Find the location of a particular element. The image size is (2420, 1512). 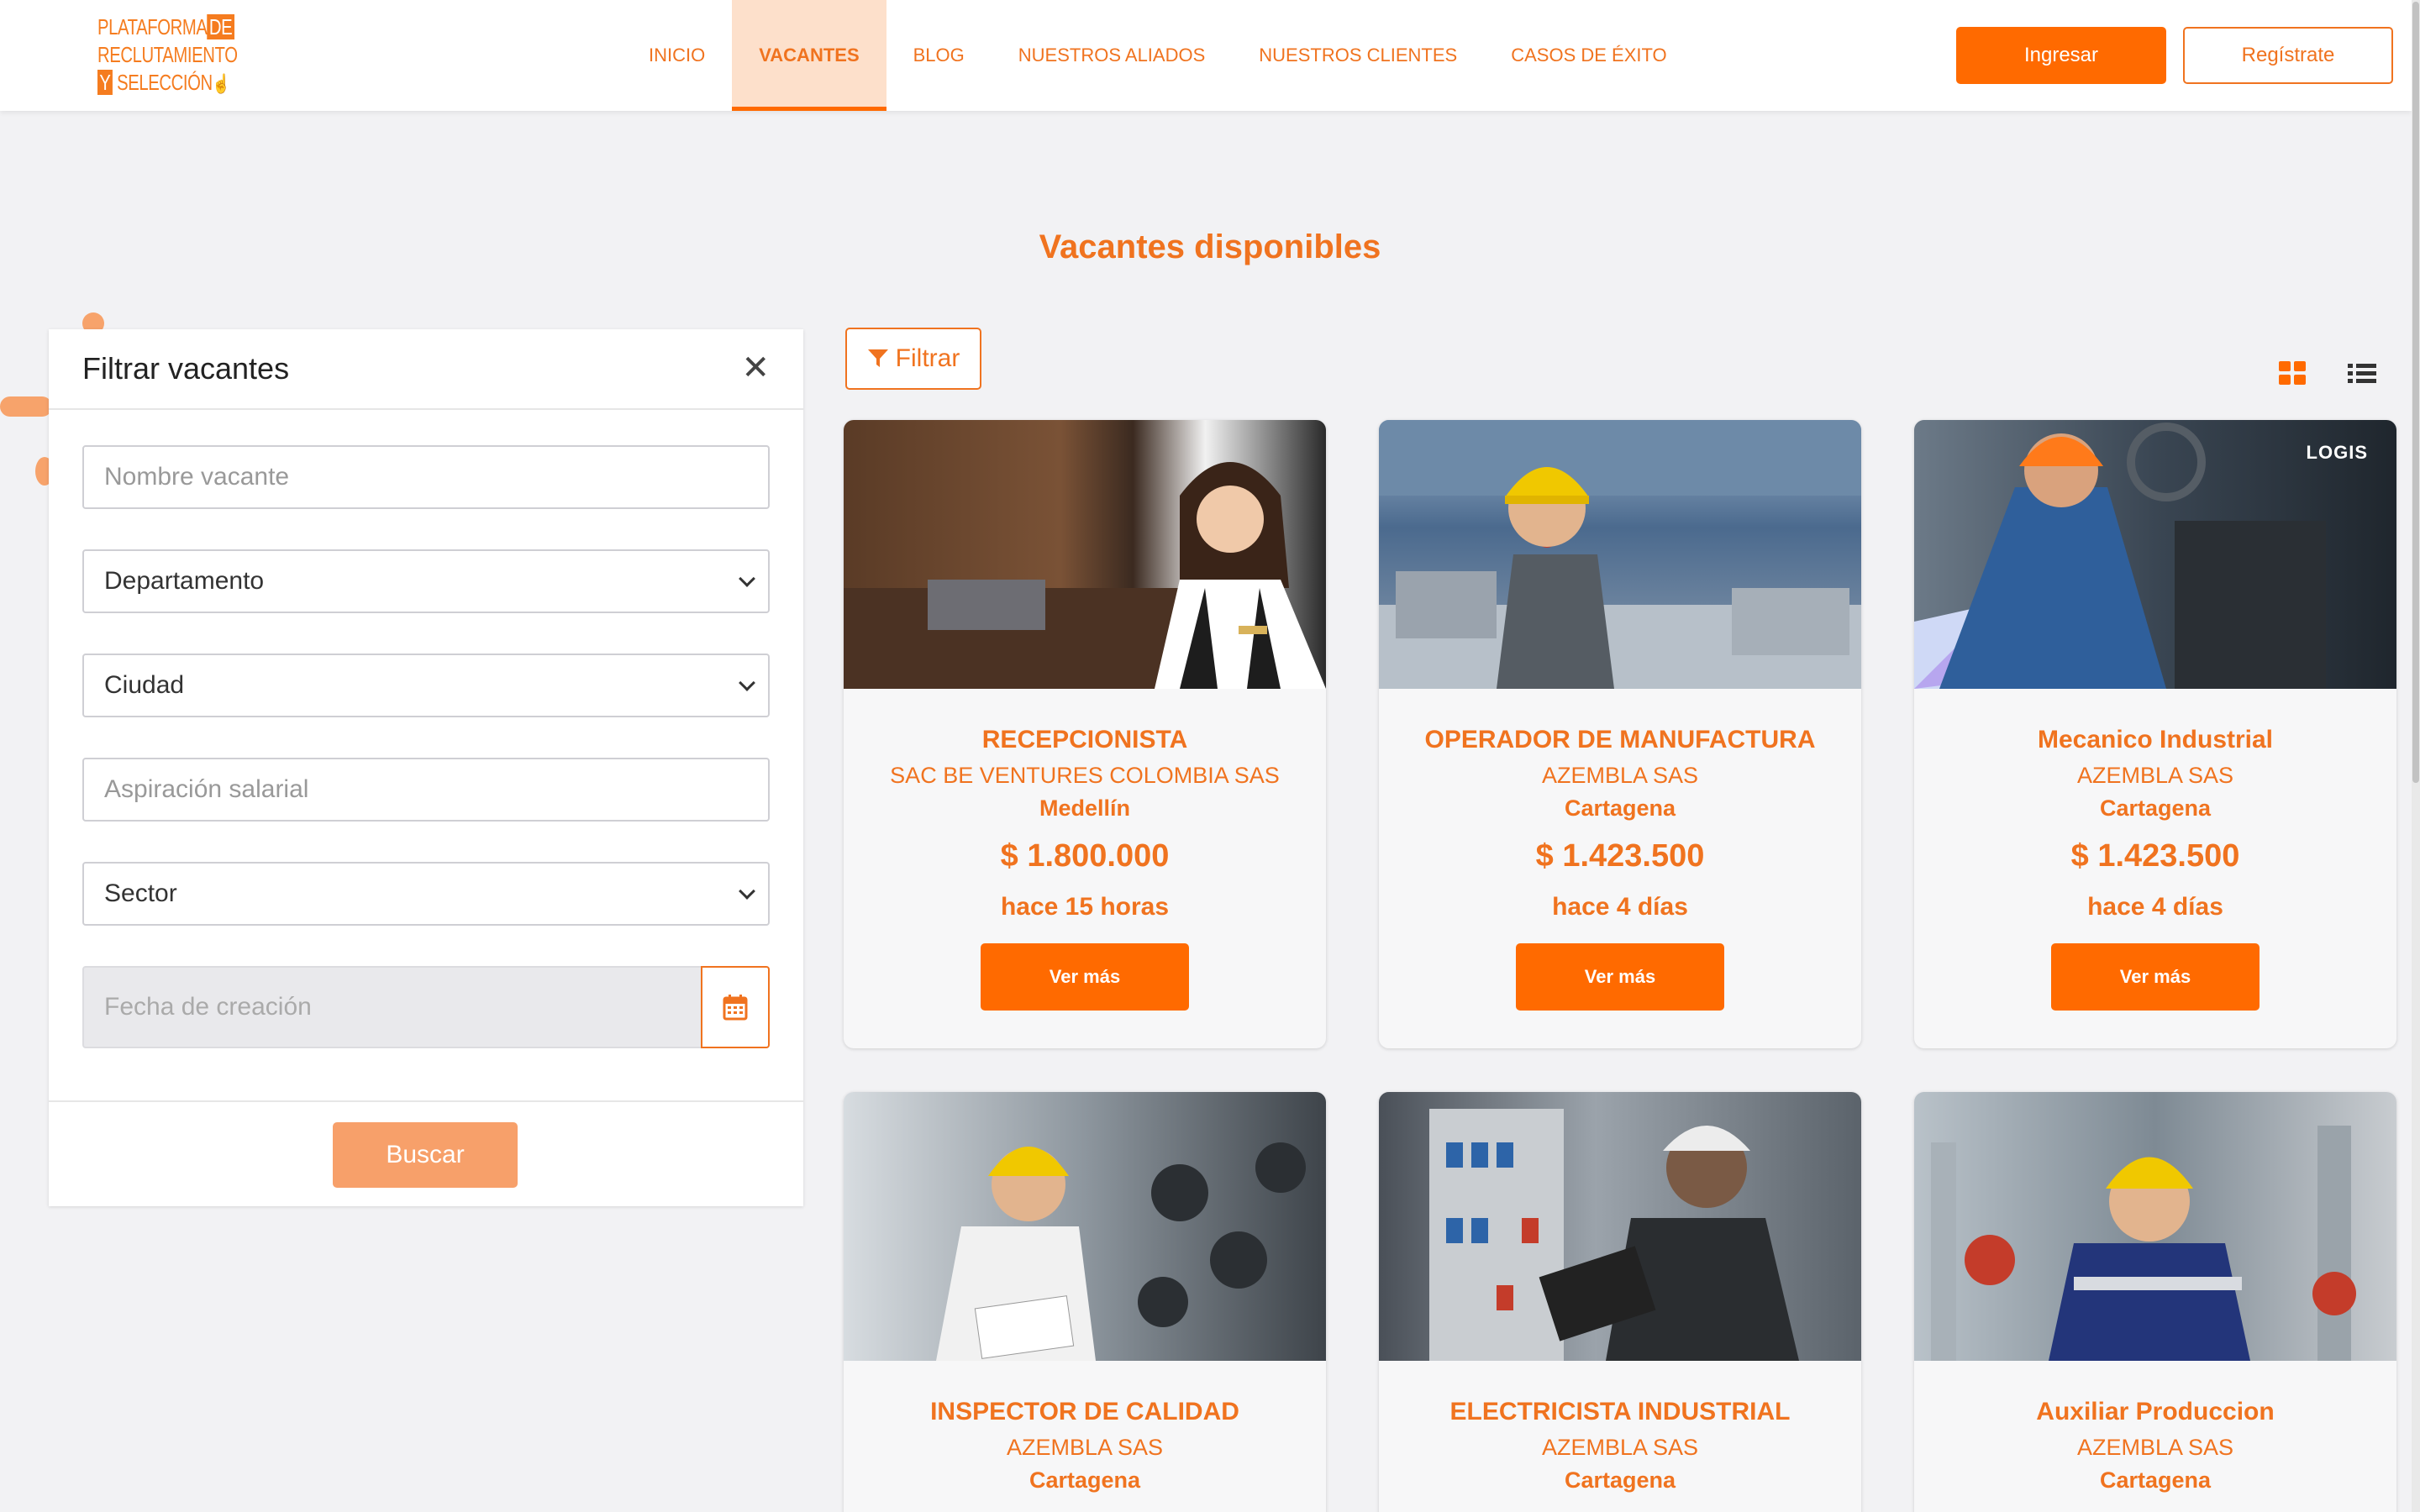

filter-panel-header: Filtrar vacantes ✕ is located at coordinates (426, 369).